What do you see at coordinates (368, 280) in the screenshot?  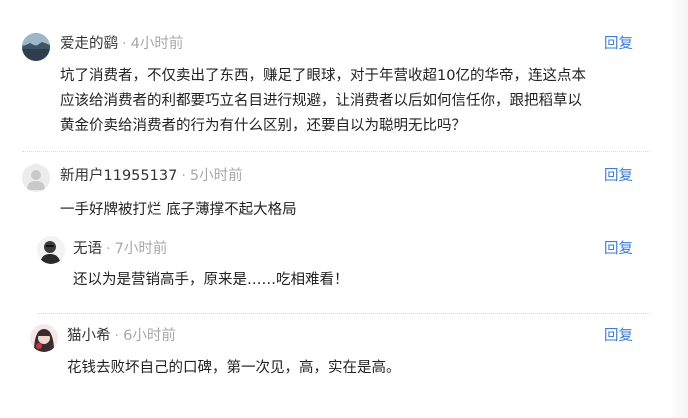 I see `comment-text: 还以为是营销高手，原来是……吃相难看！` at bounding box center [368, 280].